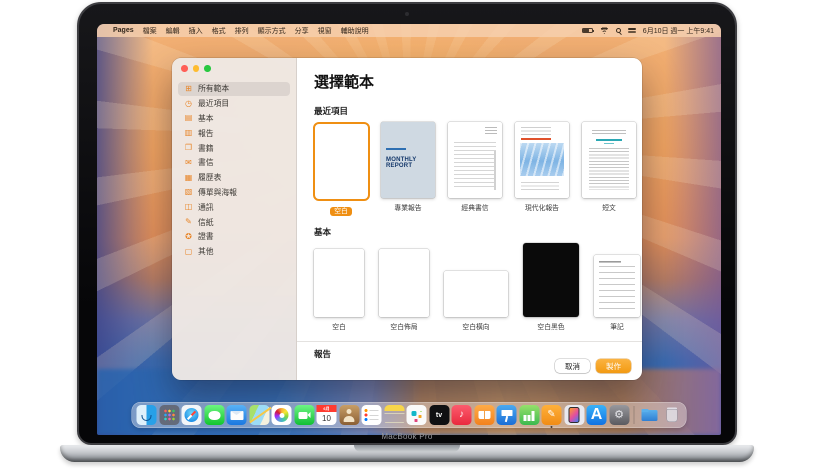 The width and height of the screenshot is (814, 473). What do you see at coordinates (214, 415) in the screenshot?
I see `dock-messages-icon` at bounding box center [214, 415].